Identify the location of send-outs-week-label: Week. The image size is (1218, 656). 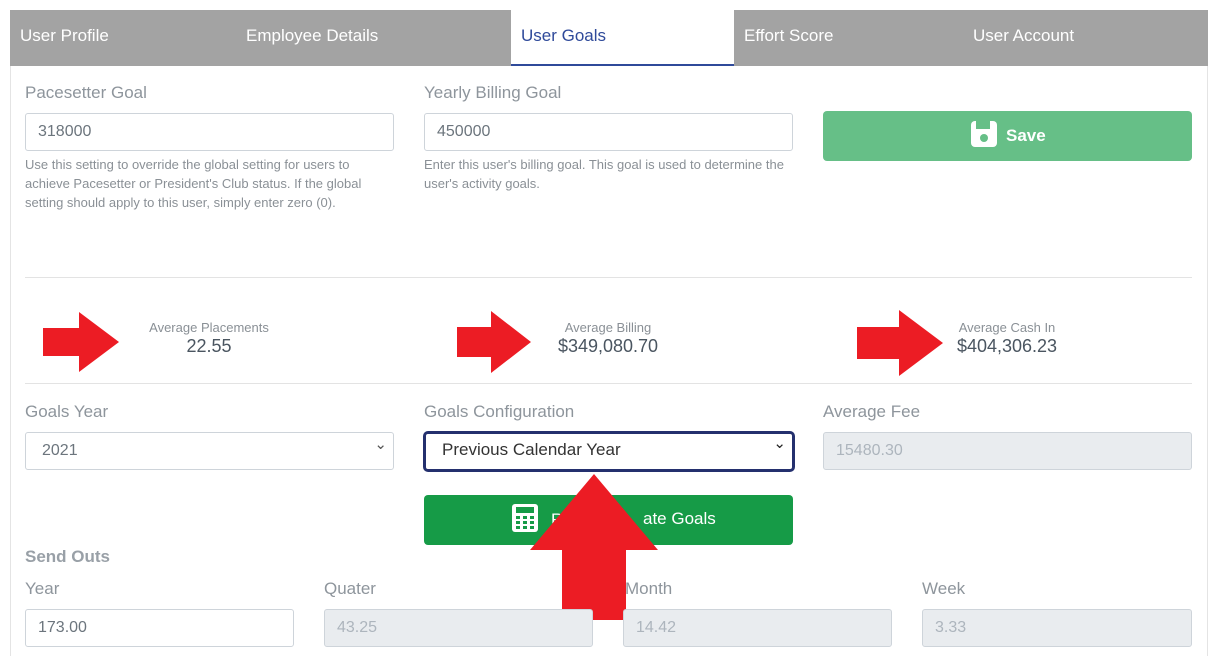
(944, 588).